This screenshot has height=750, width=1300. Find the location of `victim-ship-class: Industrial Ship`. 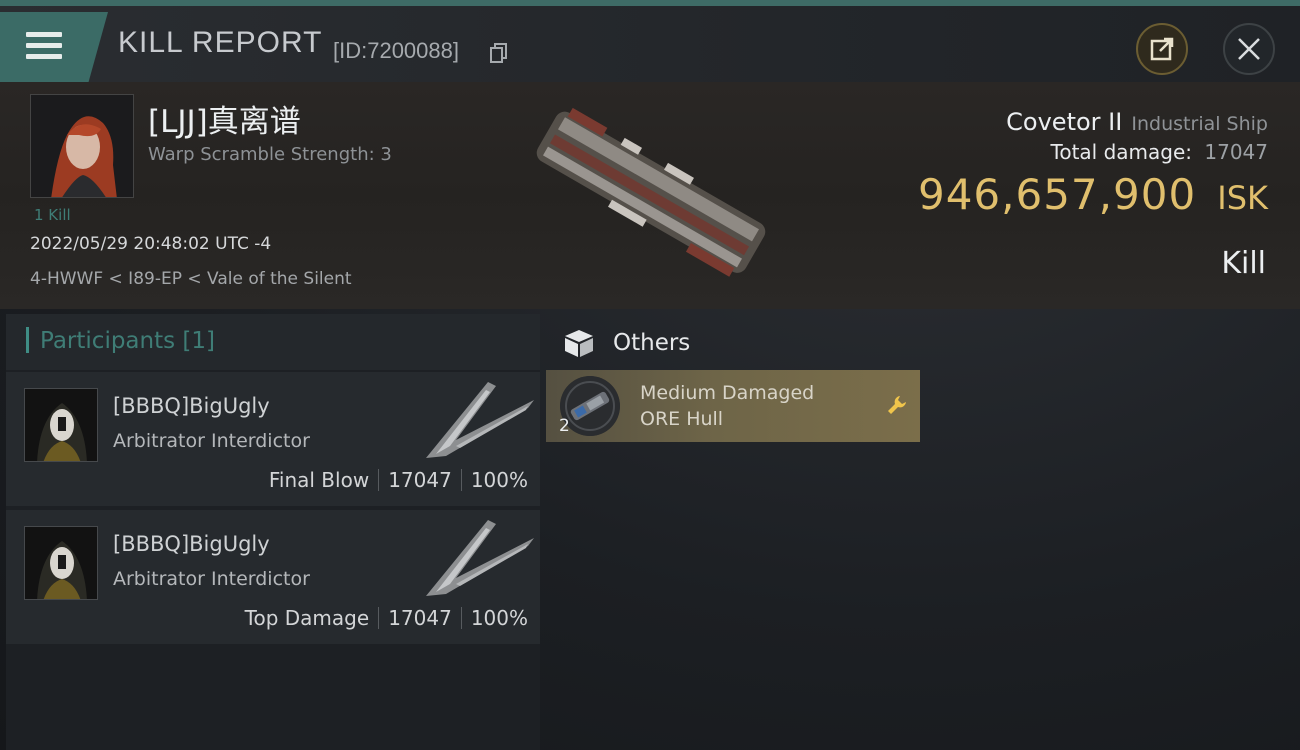

victim-ship-class: Industrial Ship is located at coordinates (1199, 124).